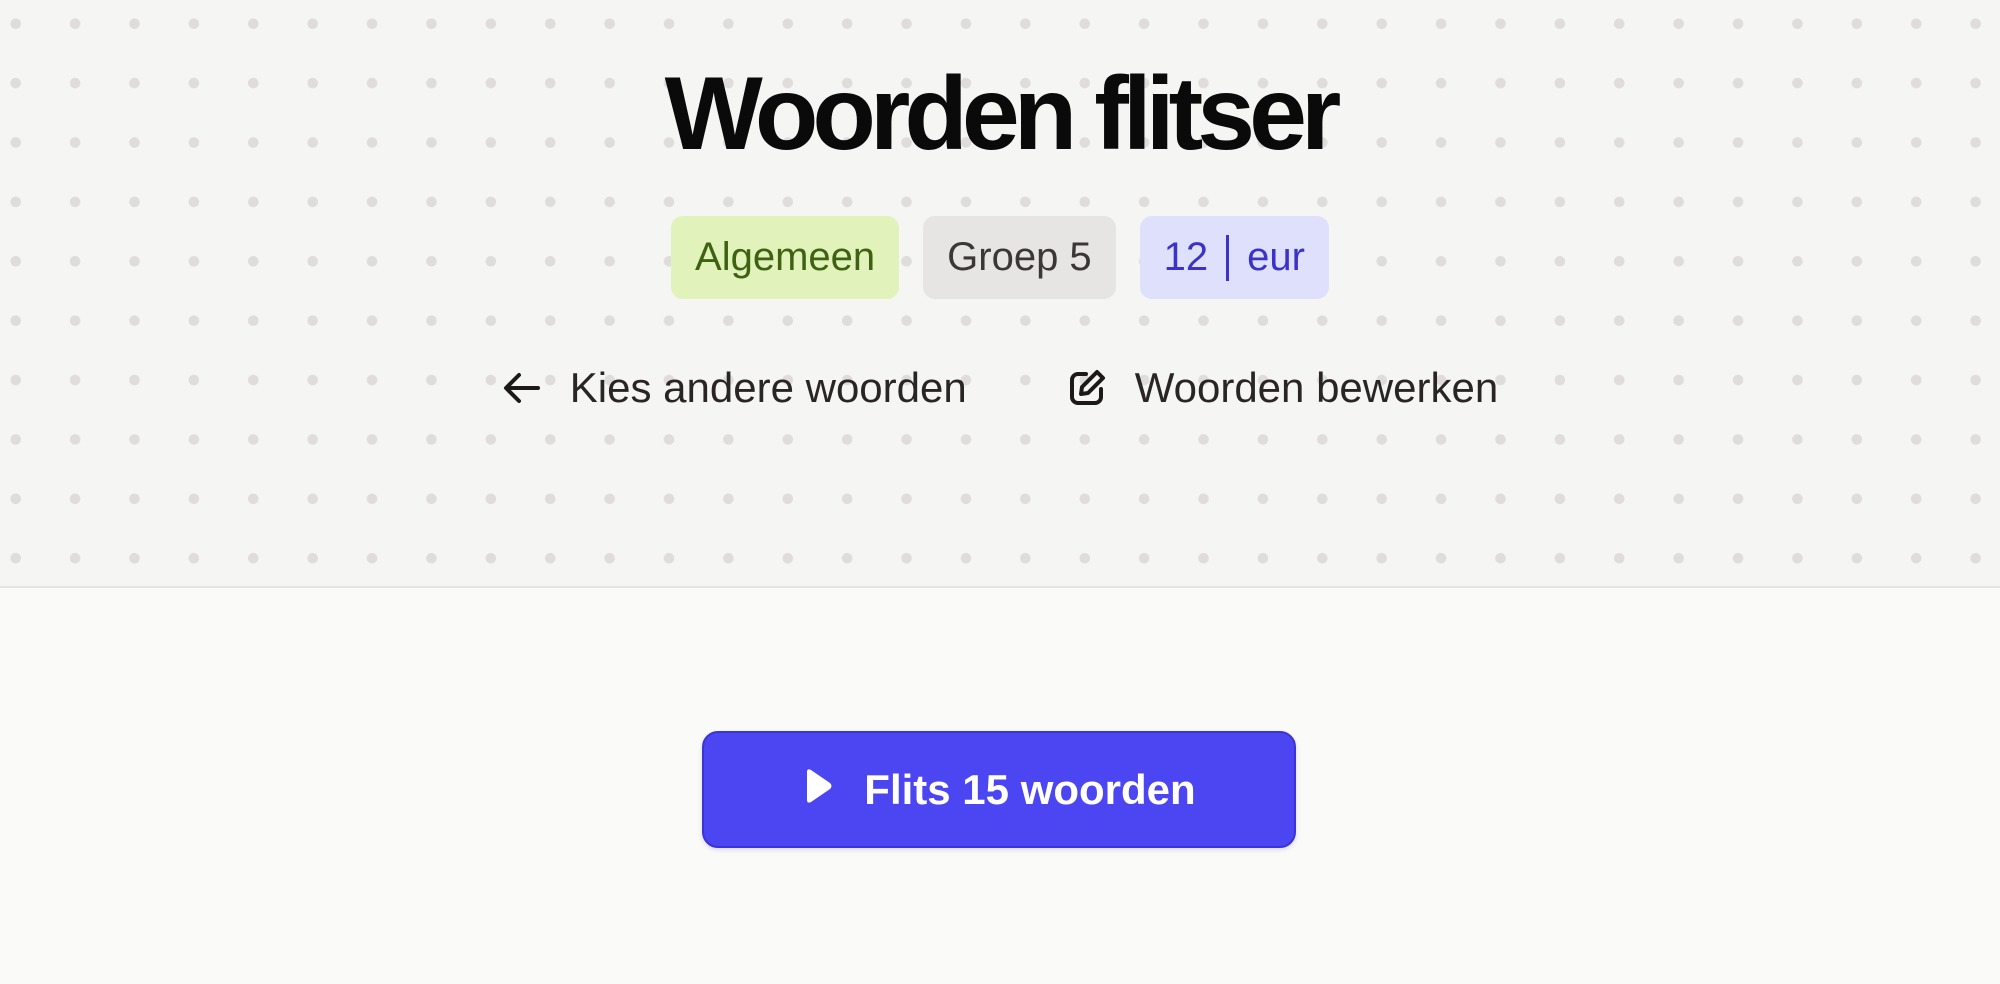  I want to click on subject-badge: Algemeen, so click(785, 257).